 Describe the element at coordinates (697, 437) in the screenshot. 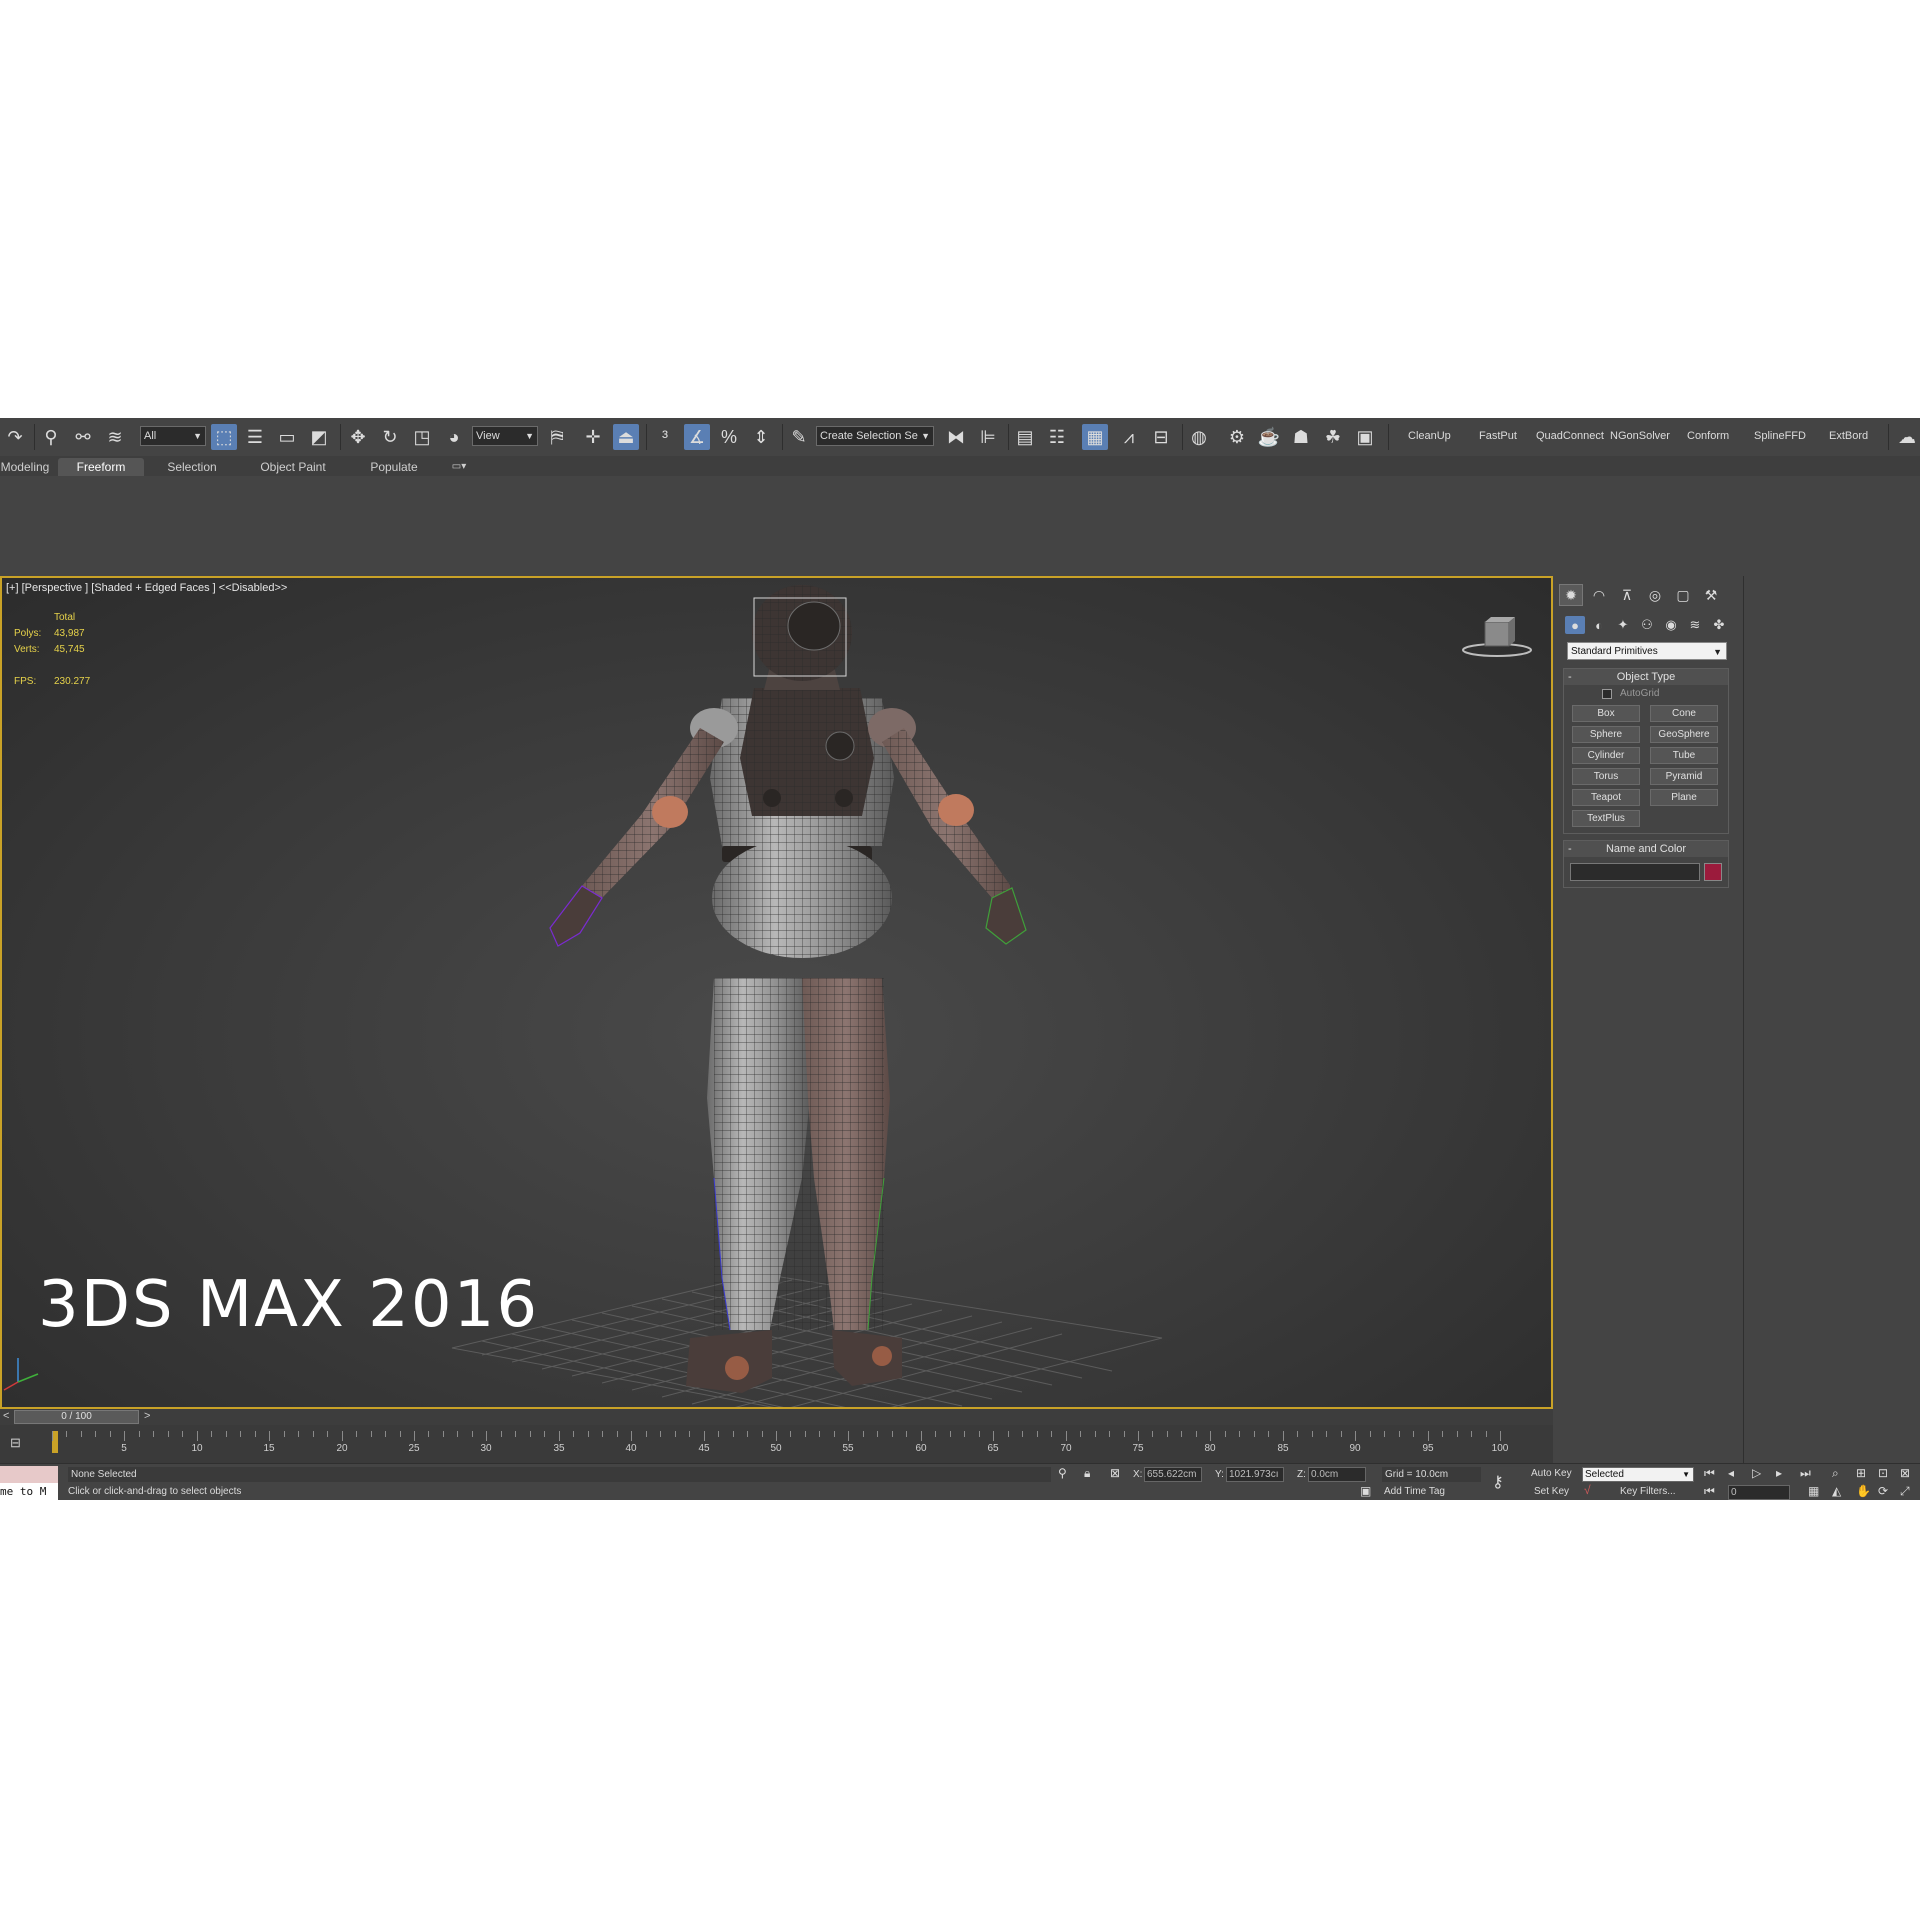

I see `angle-snap-toggle-icon: ∡` at that location.